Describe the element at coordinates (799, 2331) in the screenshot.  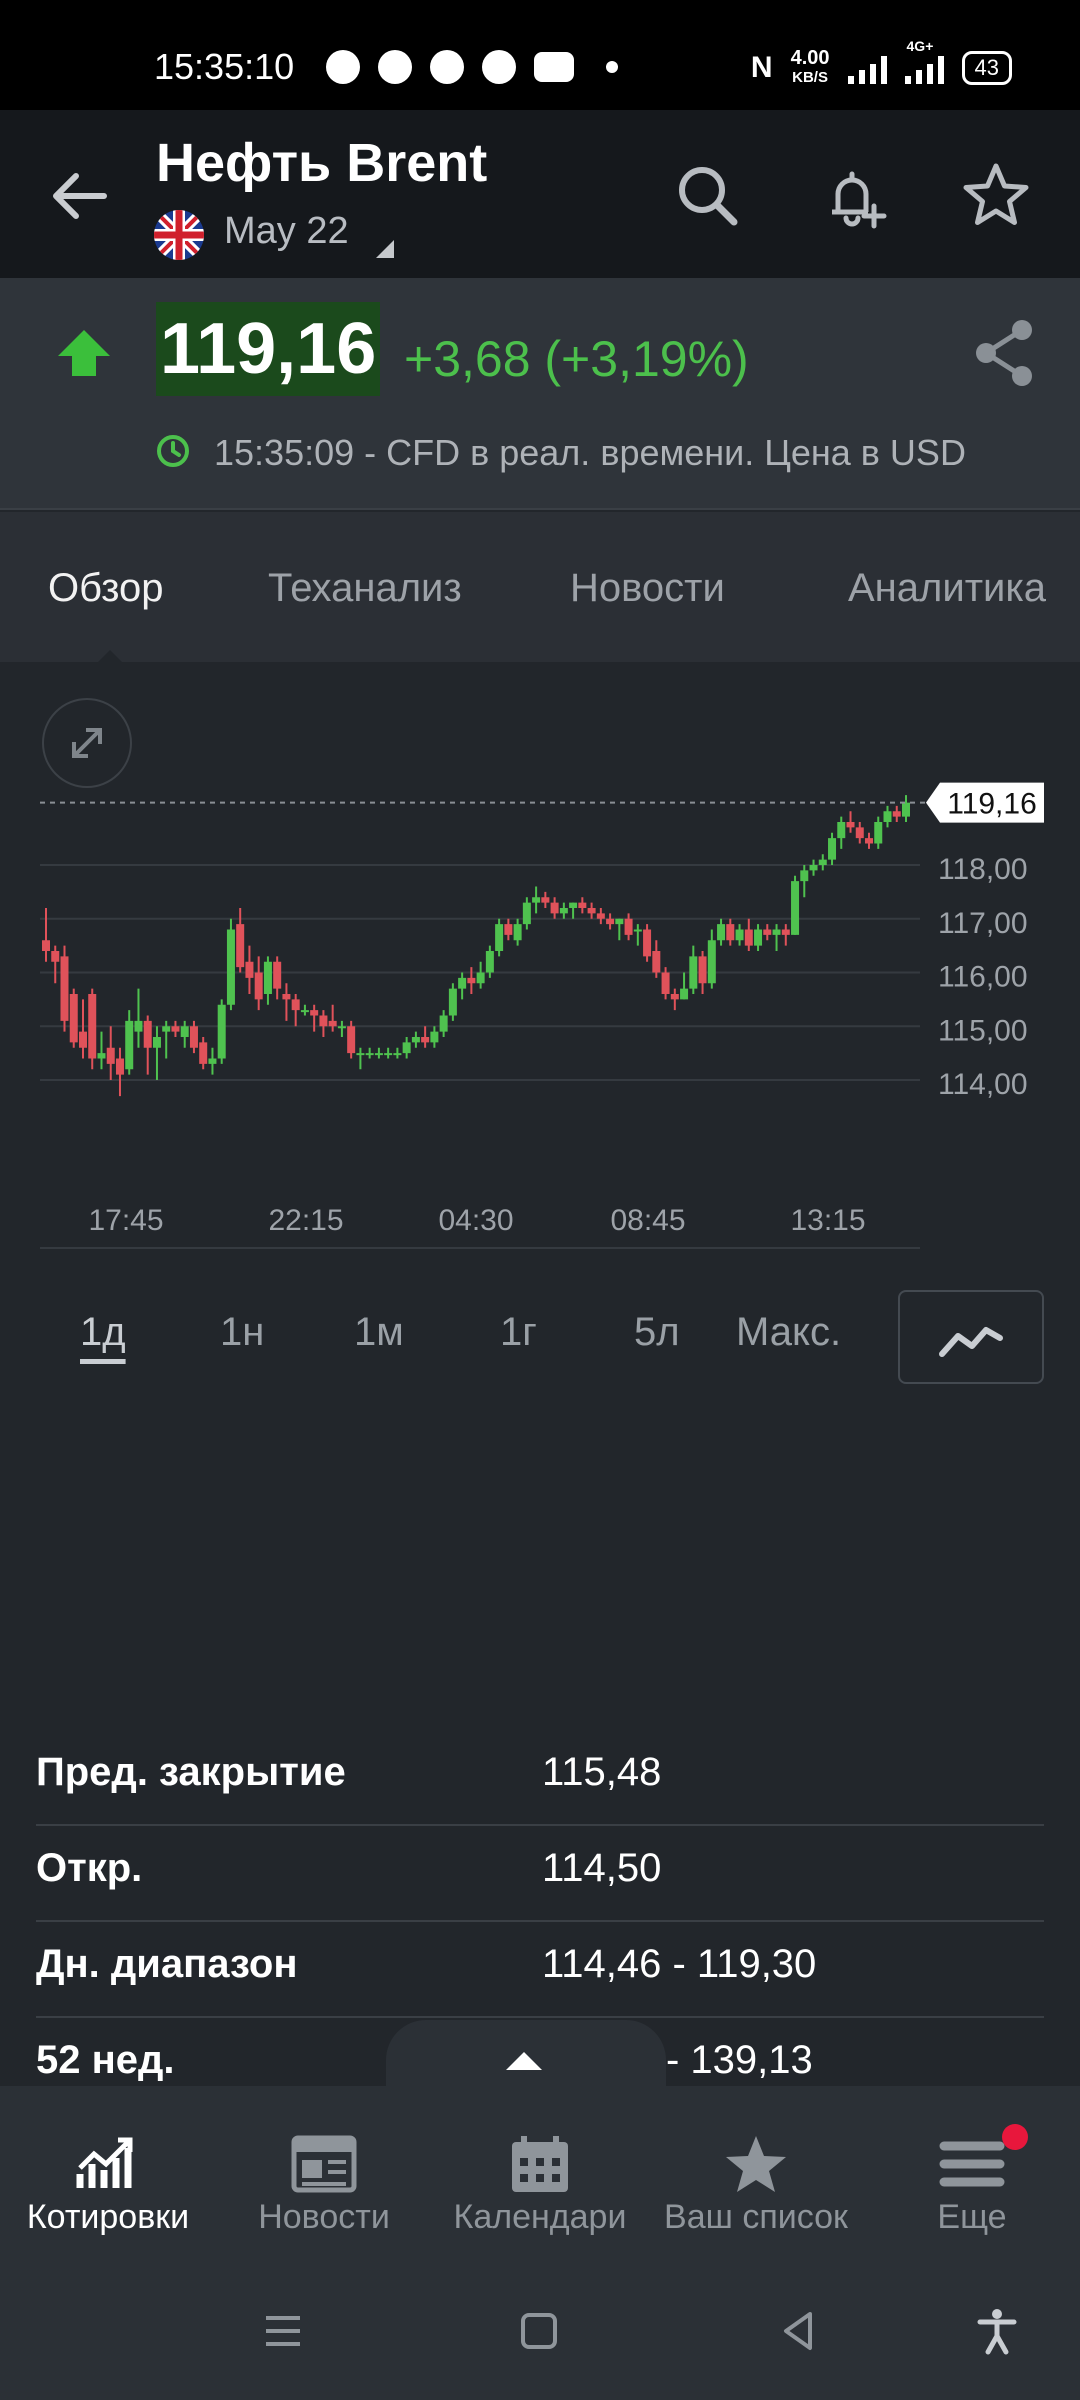
I see `back-nav-button` at that location.